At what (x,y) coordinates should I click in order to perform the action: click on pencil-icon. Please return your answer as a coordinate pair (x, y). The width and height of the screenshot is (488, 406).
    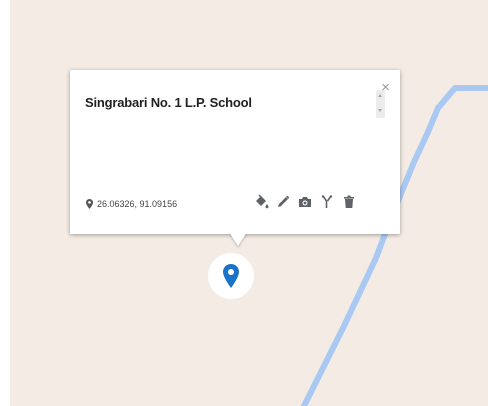
    Looking at the image, I should click on (283, 202).